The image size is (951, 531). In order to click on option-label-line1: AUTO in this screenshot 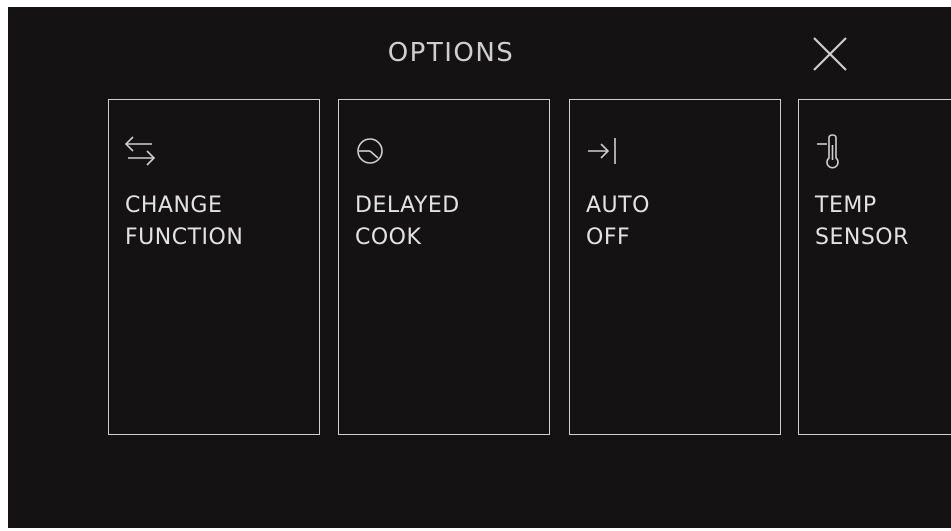, I will do `click(618, 205)`.